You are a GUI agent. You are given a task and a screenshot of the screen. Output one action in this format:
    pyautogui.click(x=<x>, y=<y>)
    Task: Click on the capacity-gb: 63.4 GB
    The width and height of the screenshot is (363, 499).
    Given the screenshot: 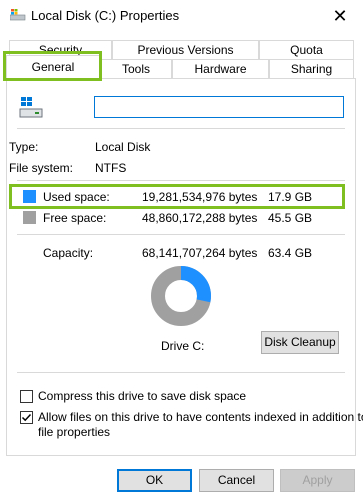 What is the action you would take?
    pyautogui.click(x=290, y=253)
    